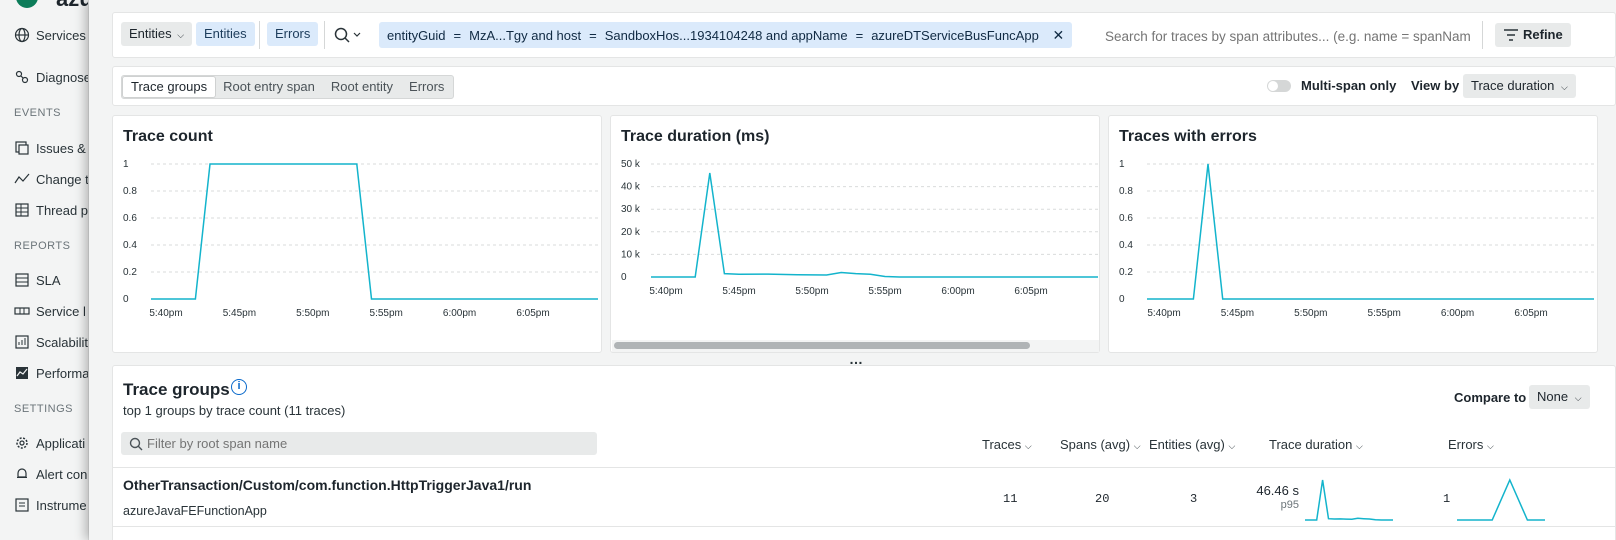 Image resolution: width=1616 pixels, height=540 pixels. Describe the element at coordinates (22, 148) in the screenshot. I see `issues-icon` at that location.